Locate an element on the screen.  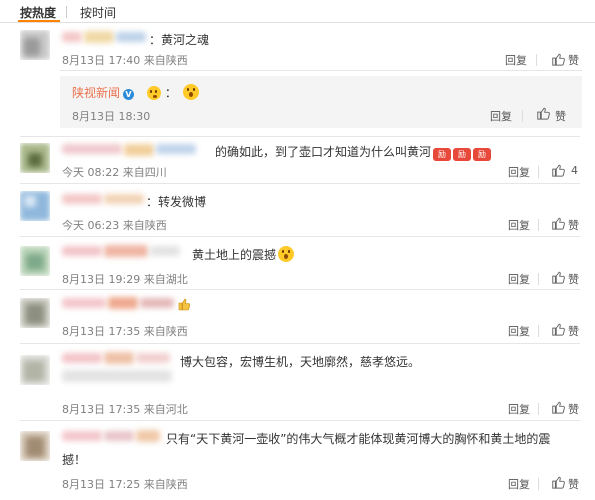
comment-location: 来自四川 is located at coordinates (144, 172).